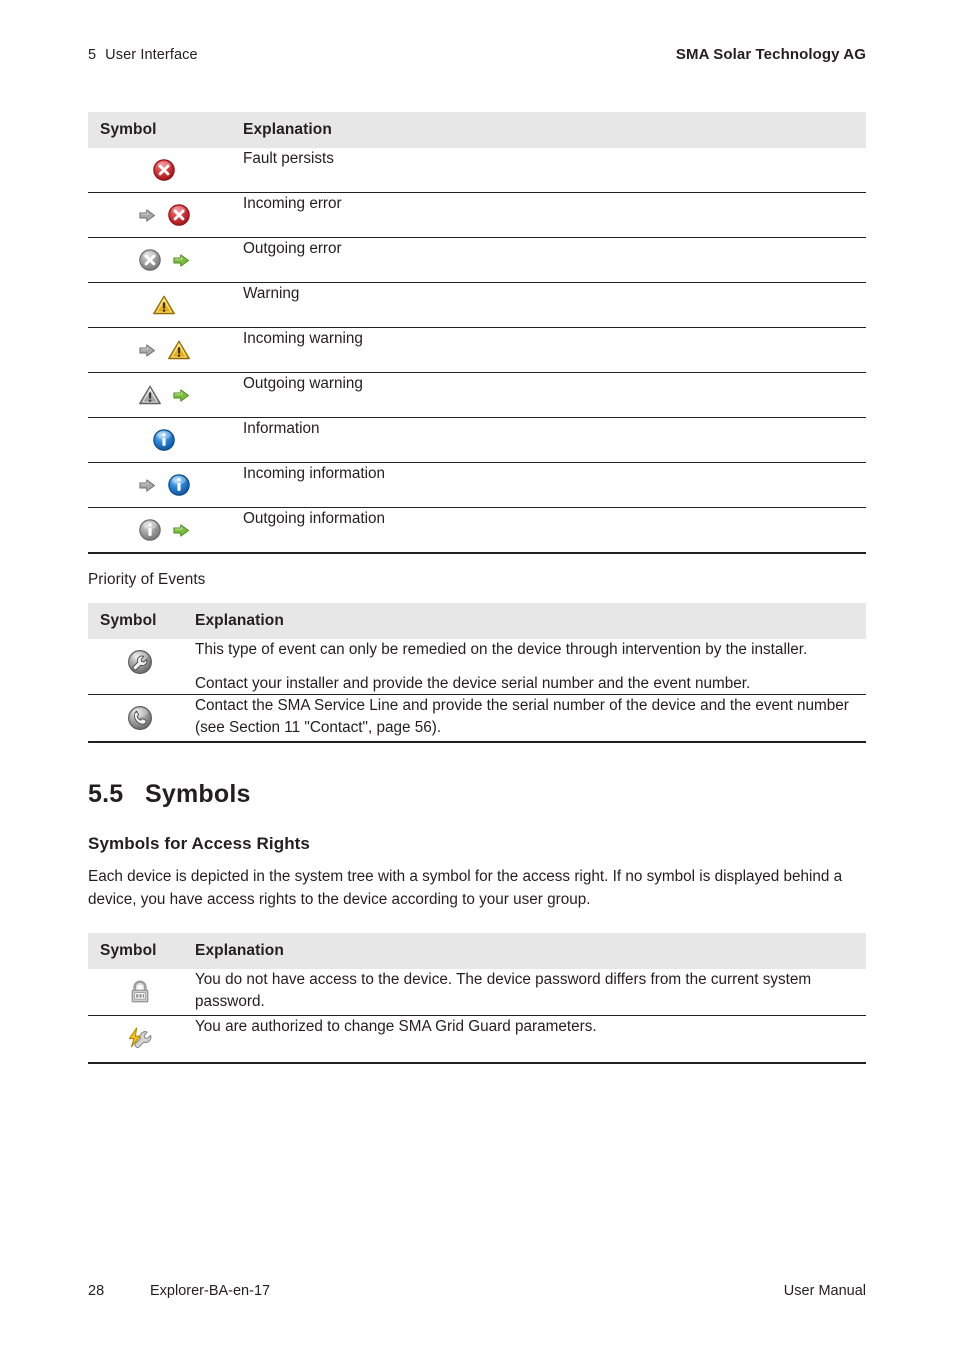 The width and height of the screenshot is (954, 1352). What do you see at coordinates (303, 338) in the screenshot?
I see `explanation-text: Incoming warning` at bounding box center [303, 338].